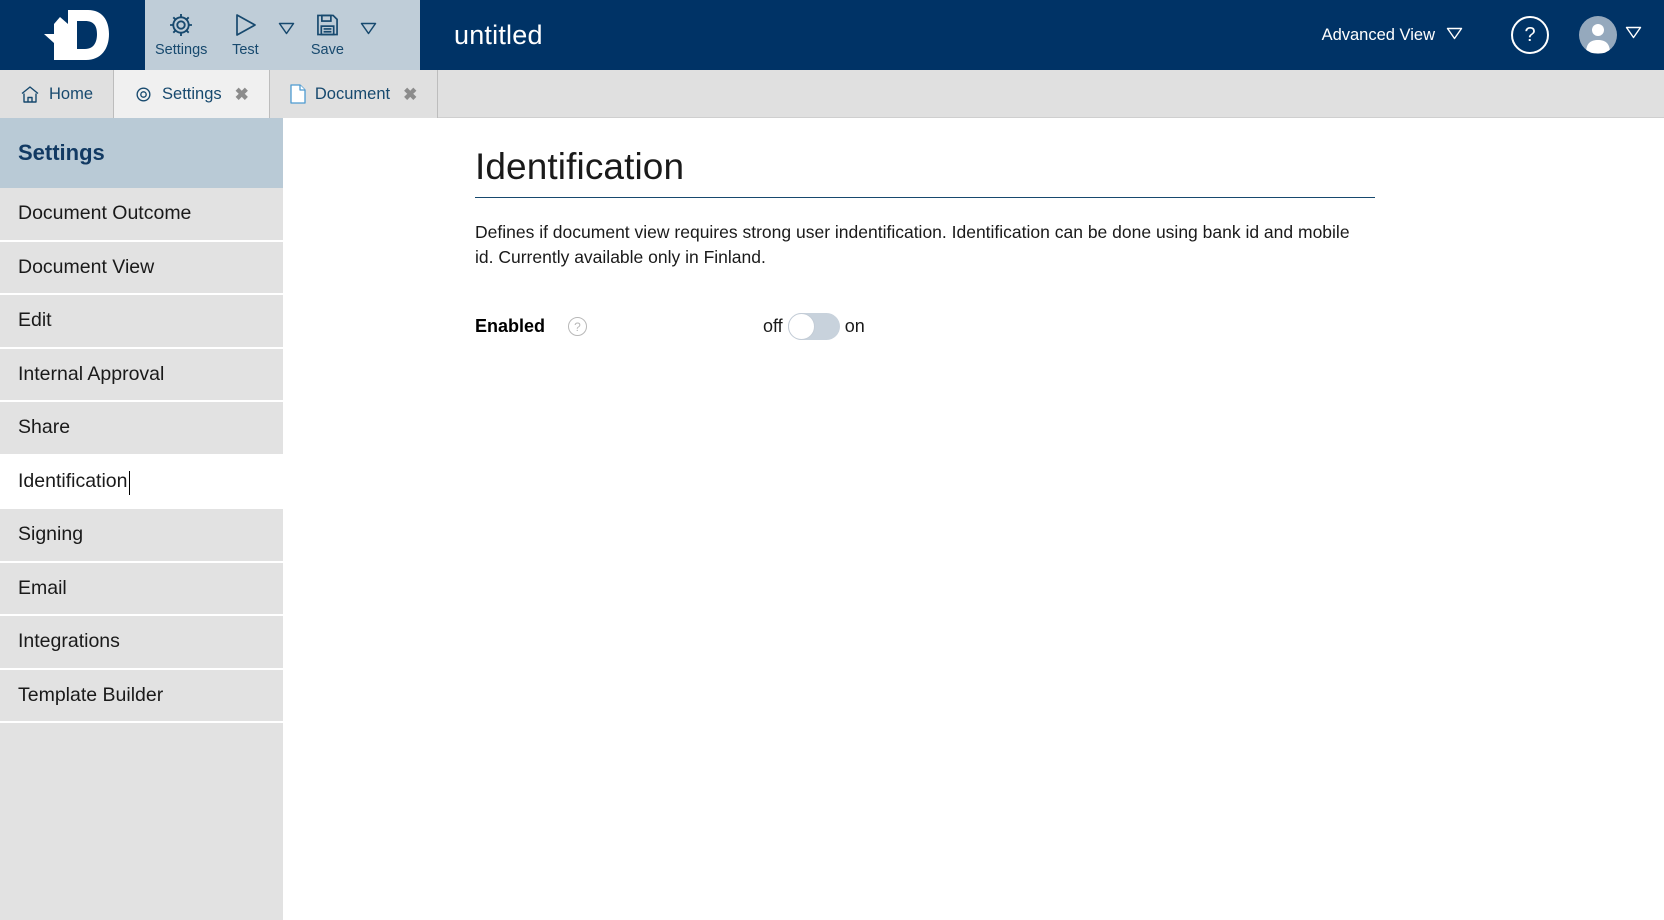 Image resolution: width=1664 pixels, height=920 pixels. What do you see at coordinates (1378, 34) in the screenshot?
I see `advanced-view-label: Advanced View` at bounding box center [1378, 34].